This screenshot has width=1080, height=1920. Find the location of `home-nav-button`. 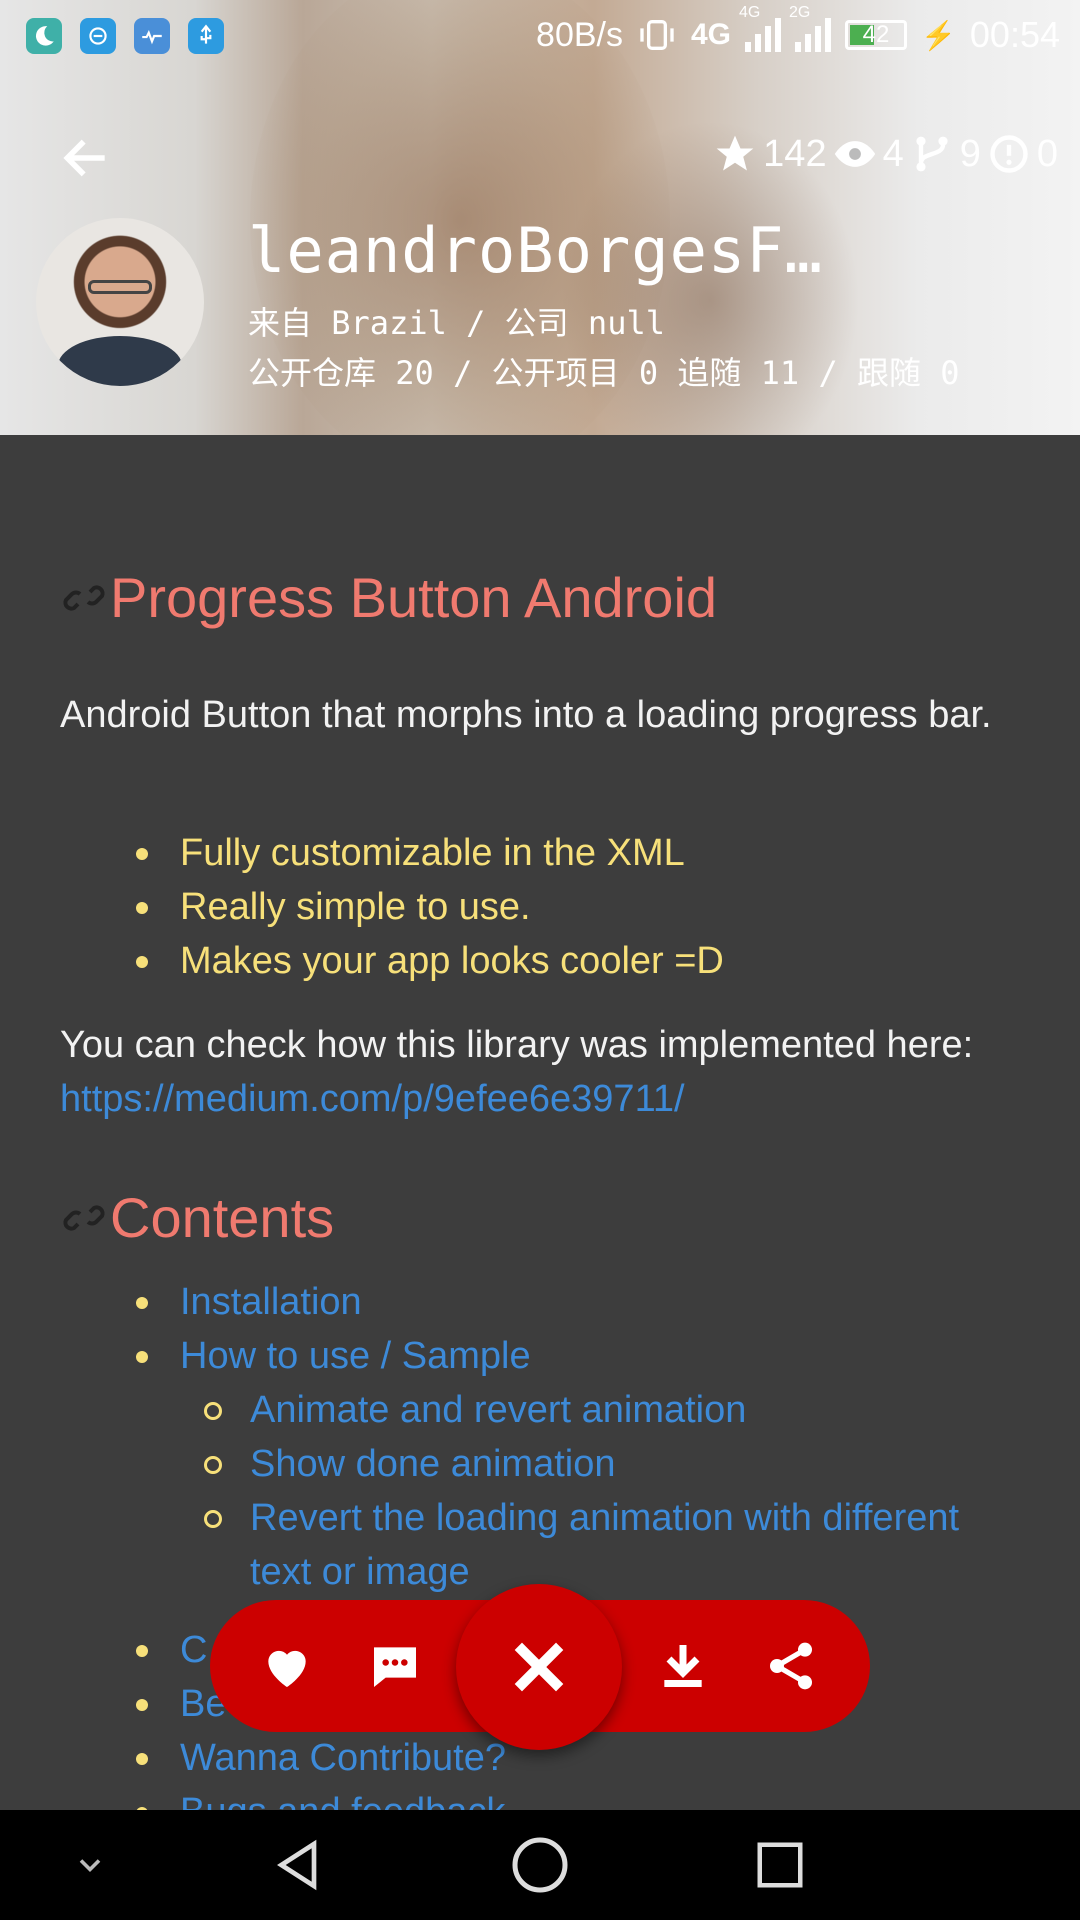

home-nav-button is located at coordinates (540, 1865).